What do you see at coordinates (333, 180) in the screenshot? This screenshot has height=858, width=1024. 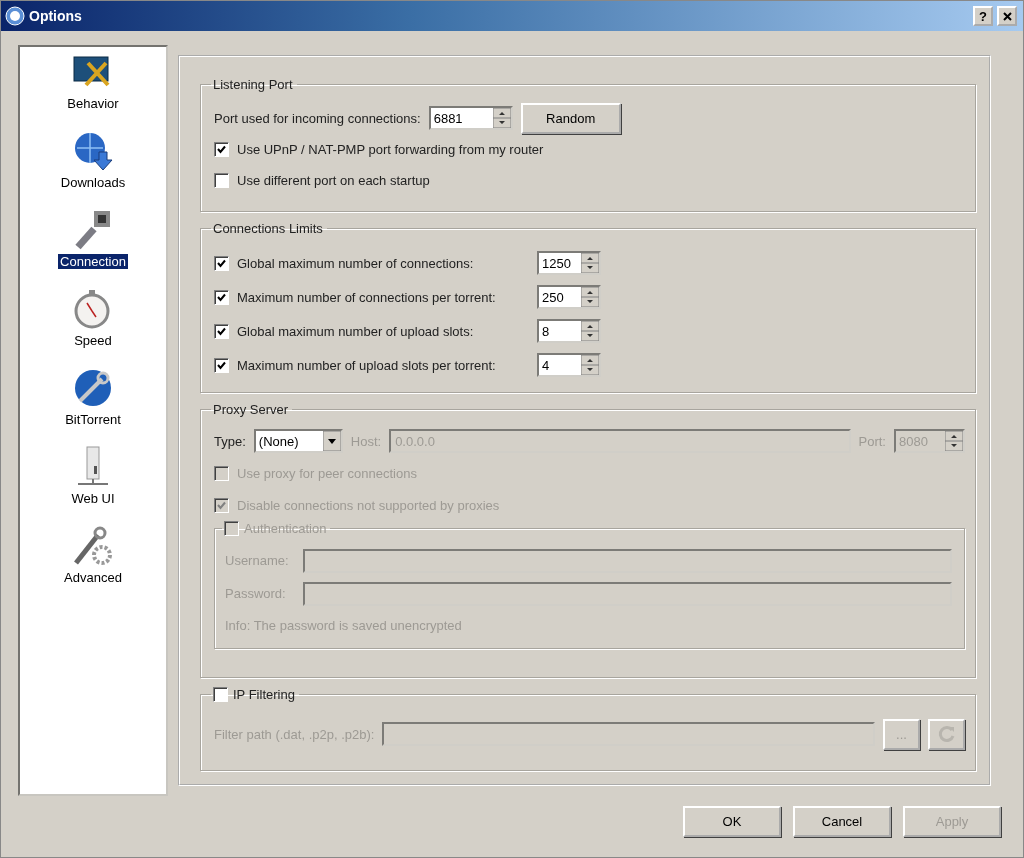 I see `checkbox-label: Use different port on each startup` at bounding box center [333, 180].